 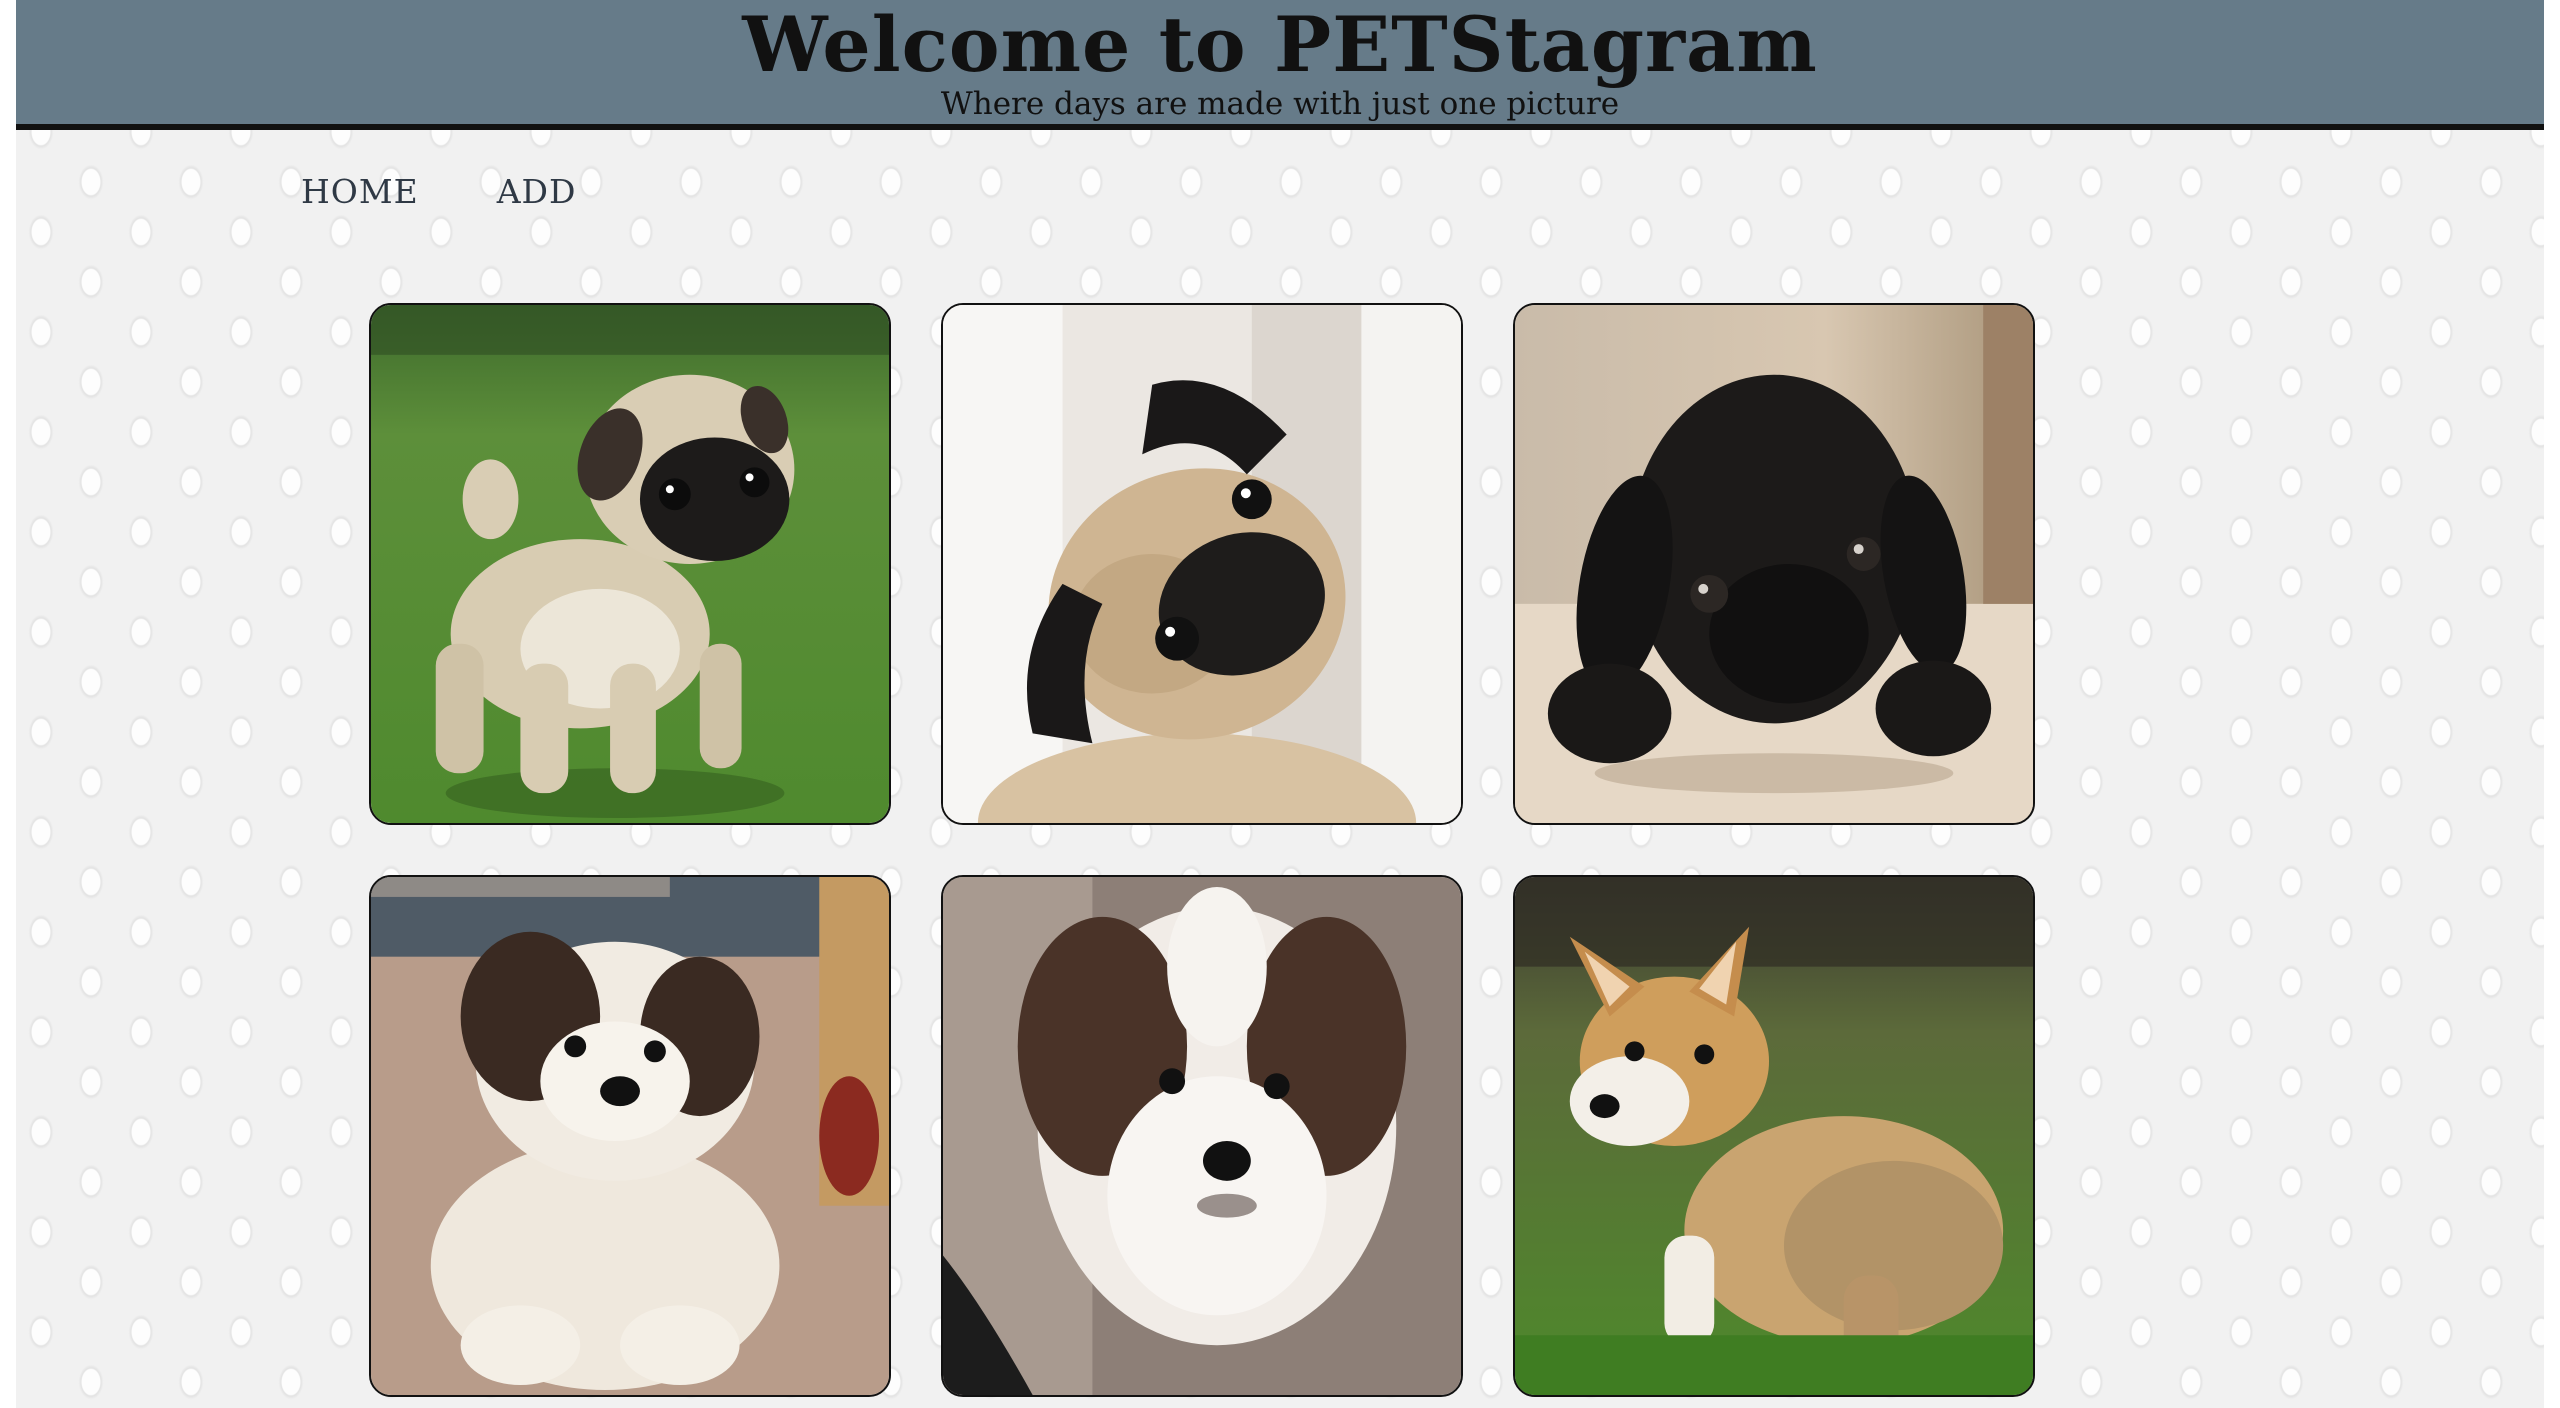 What do you see at coordinates (438, 192) in the screenshot?
I see `main-nav: HOME ADD` at bounding box center [438, 192].